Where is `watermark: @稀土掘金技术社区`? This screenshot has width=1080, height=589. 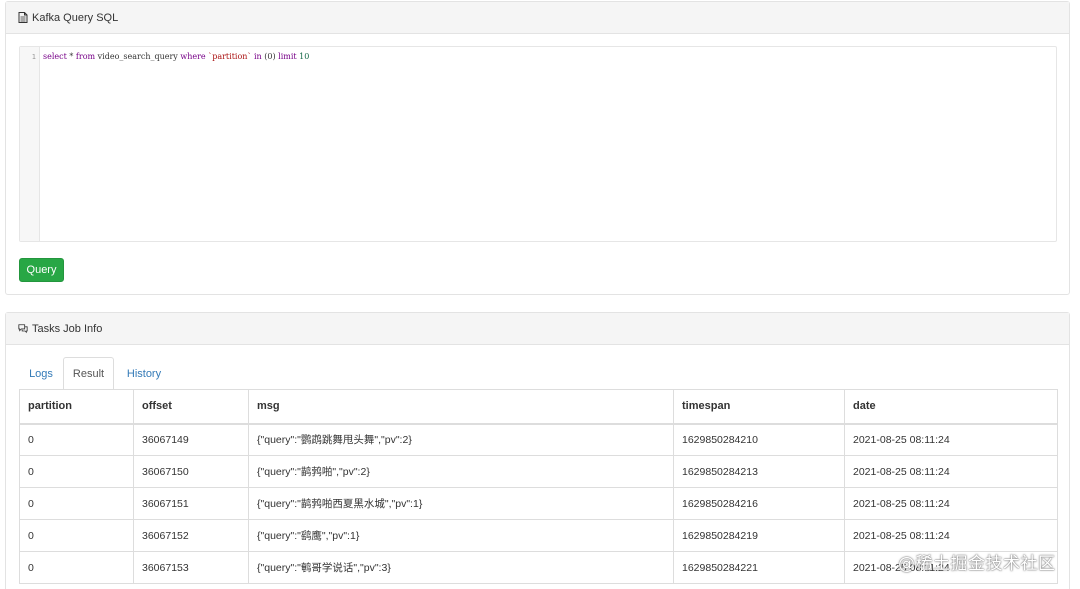 watermark: @稀土掘金技术社区 is located at coordinates (977, 564).